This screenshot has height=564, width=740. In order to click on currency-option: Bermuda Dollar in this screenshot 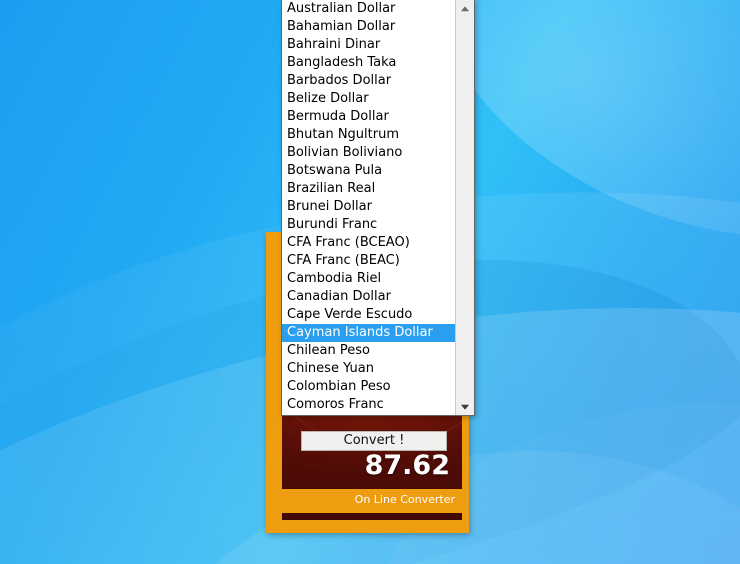, I will do `click(368, 117)`.